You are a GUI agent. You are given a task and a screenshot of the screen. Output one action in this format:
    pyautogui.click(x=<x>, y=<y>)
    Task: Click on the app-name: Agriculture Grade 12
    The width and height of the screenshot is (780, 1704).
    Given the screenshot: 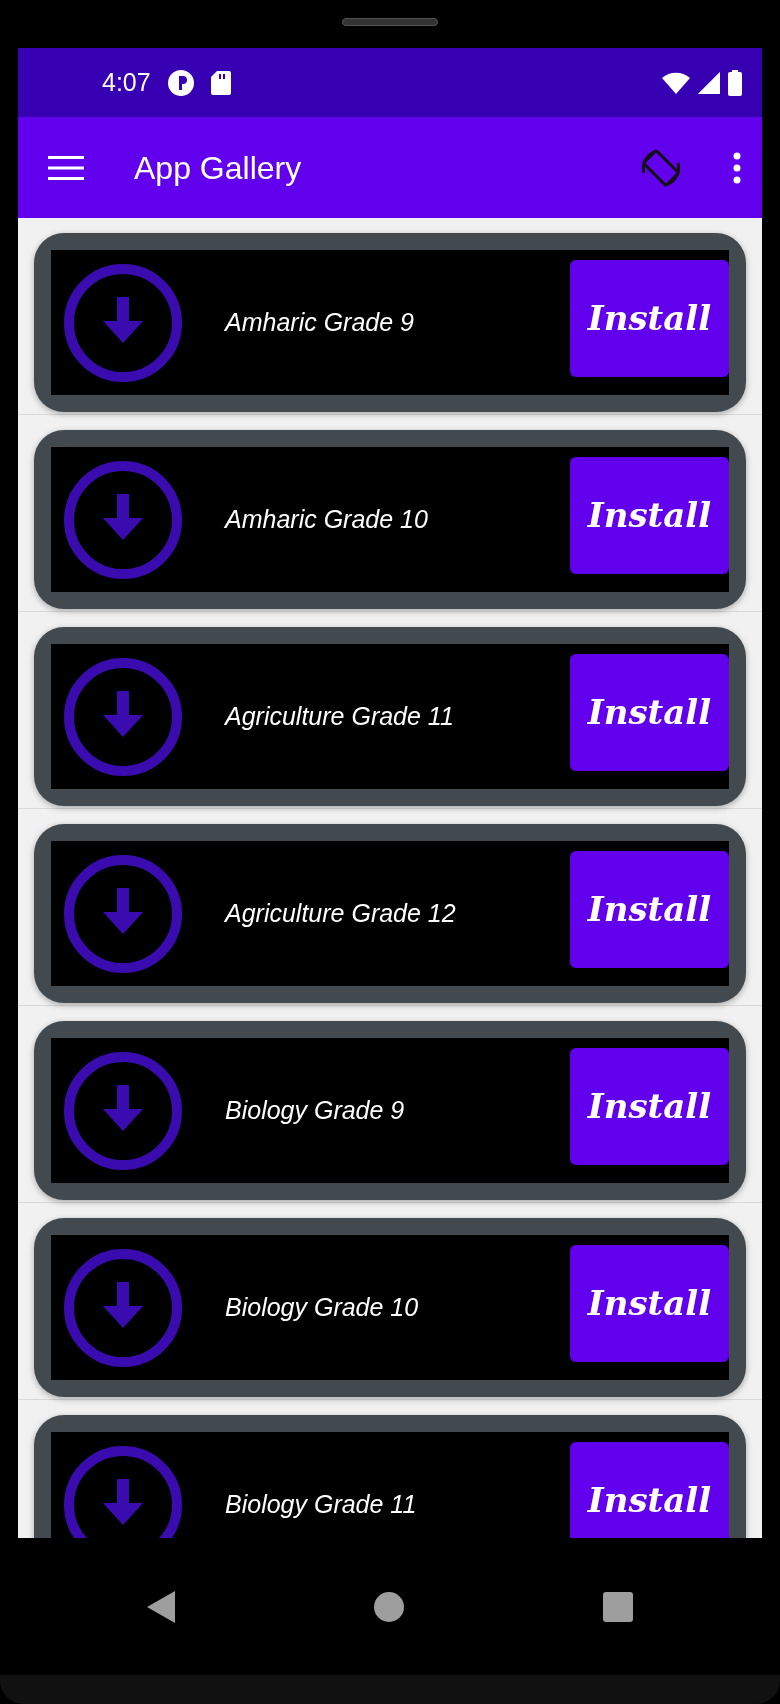 What is the action you would take?
    pyautogui.click(x=341, y=913)
    